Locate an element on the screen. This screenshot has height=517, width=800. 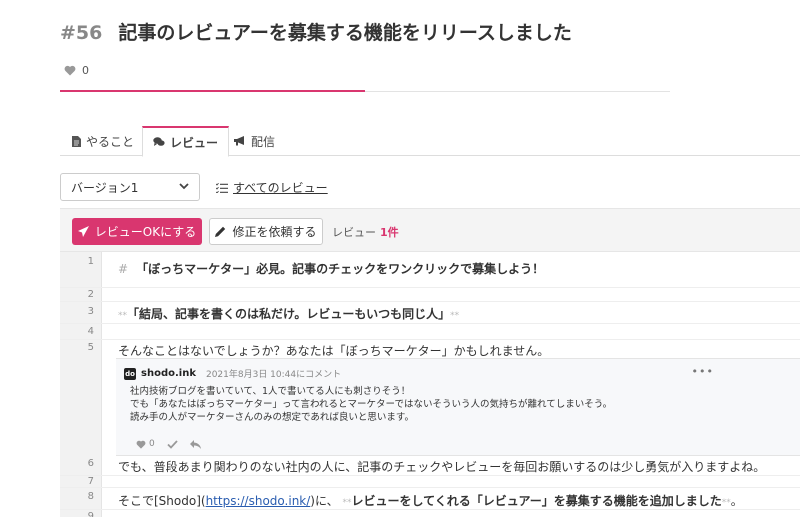
shodo-link: https://shodo.ink/ is located at coordinates (258, 501).